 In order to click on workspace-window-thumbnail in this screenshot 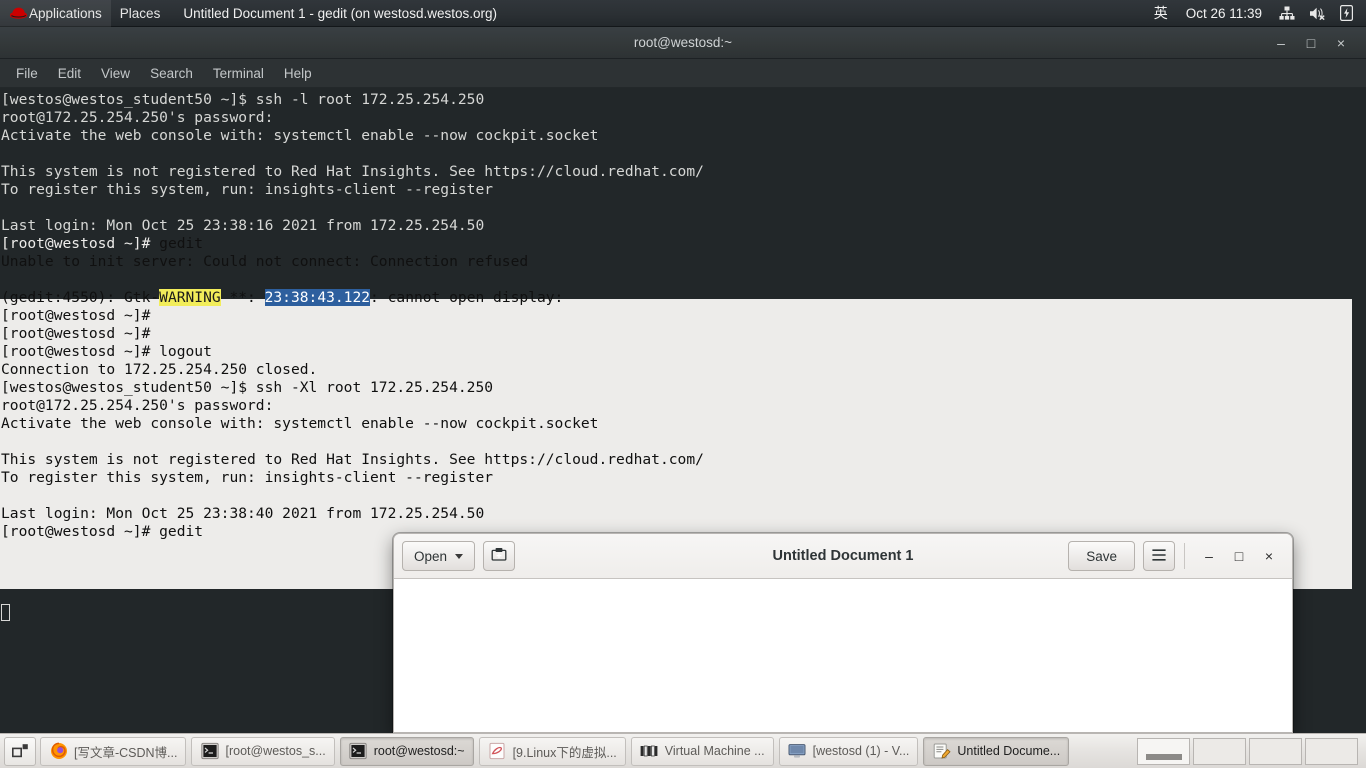, I will do `click(1164, 756)`.